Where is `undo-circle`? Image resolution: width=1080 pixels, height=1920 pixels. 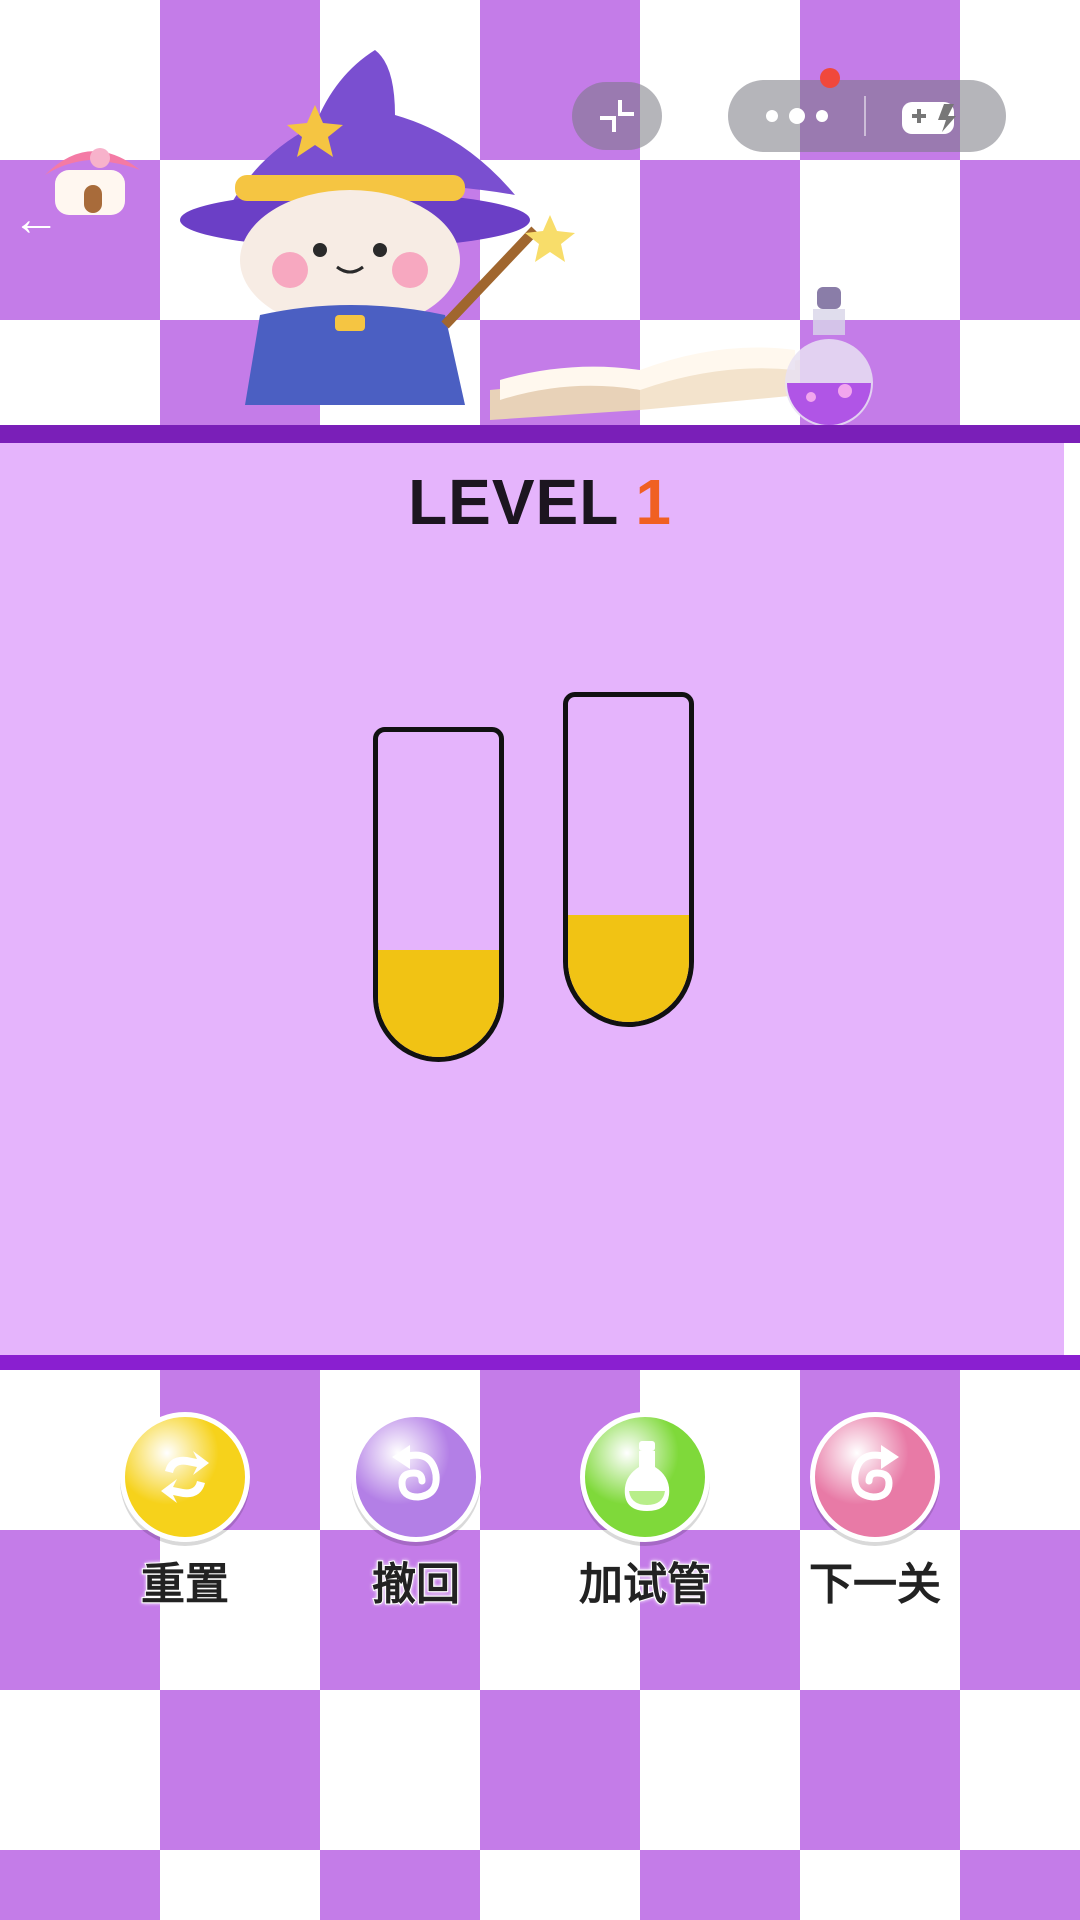
undo-circle is located at coordinates (416, 1477).